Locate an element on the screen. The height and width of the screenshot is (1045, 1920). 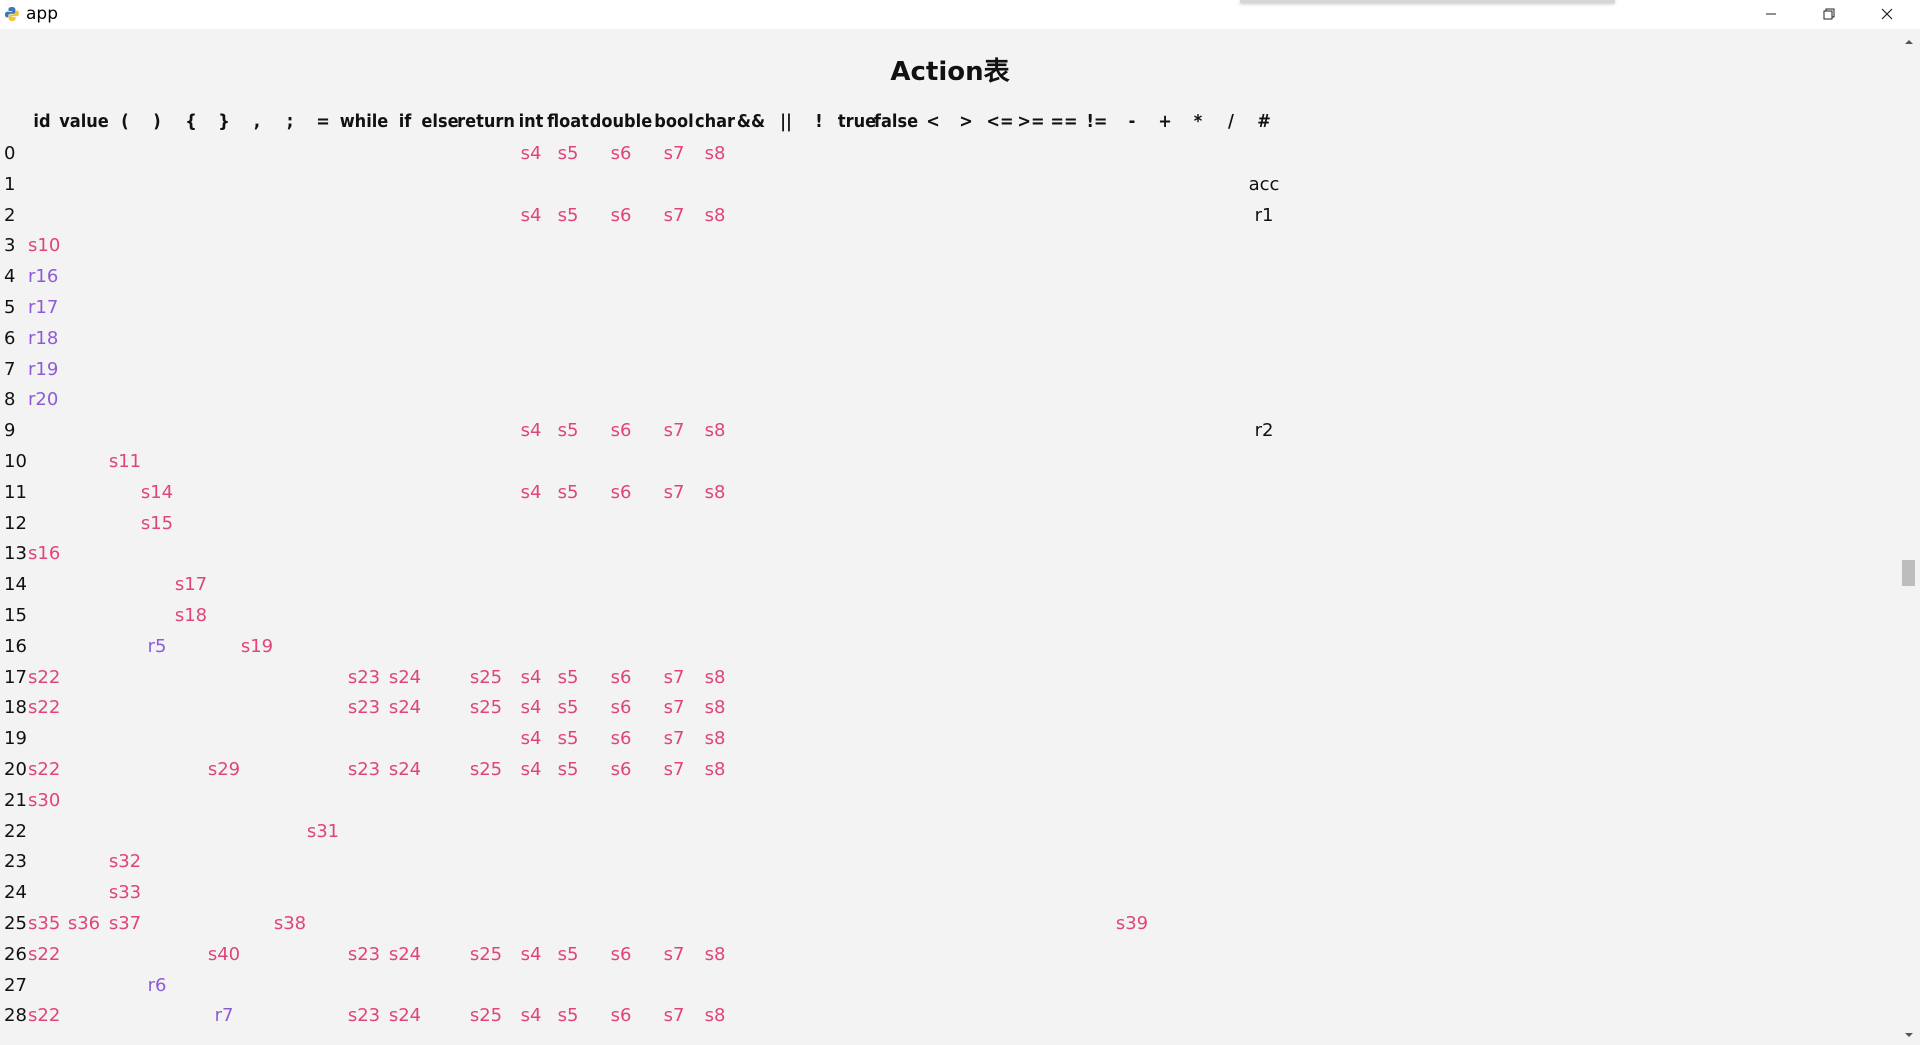
action-cell: s32 is located at coordinates (125, 862).